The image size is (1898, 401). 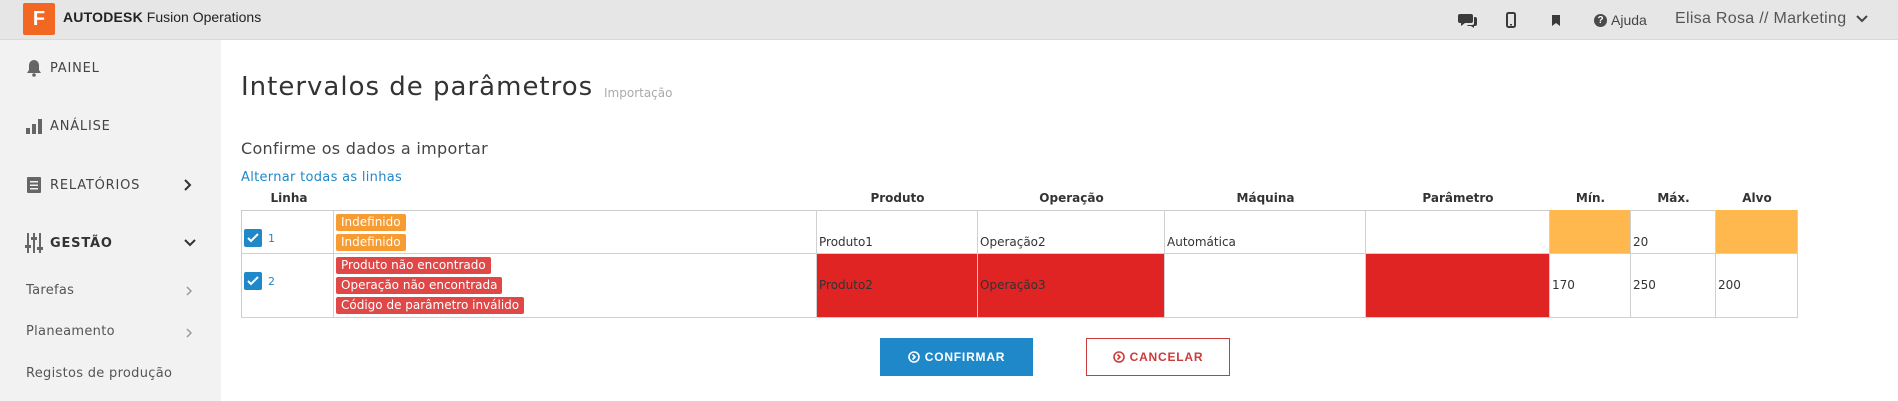 I want to click on sidebar-item-label: RELATÓRIOS, so click(x=95, y=185).